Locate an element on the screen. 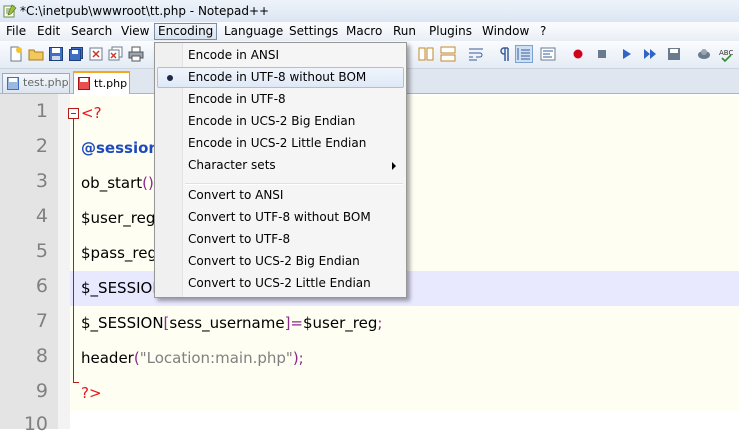 This screenshot has width=739, height=435. close-file-icon is located at coordinates (96, 54).